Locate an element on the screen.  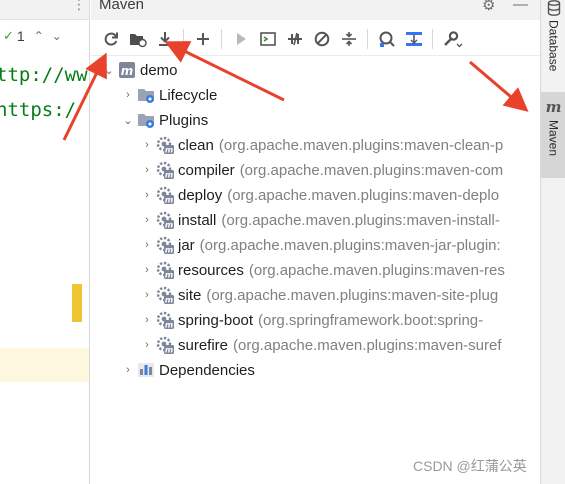
terminal-icon is located at coordinates (267, 38).